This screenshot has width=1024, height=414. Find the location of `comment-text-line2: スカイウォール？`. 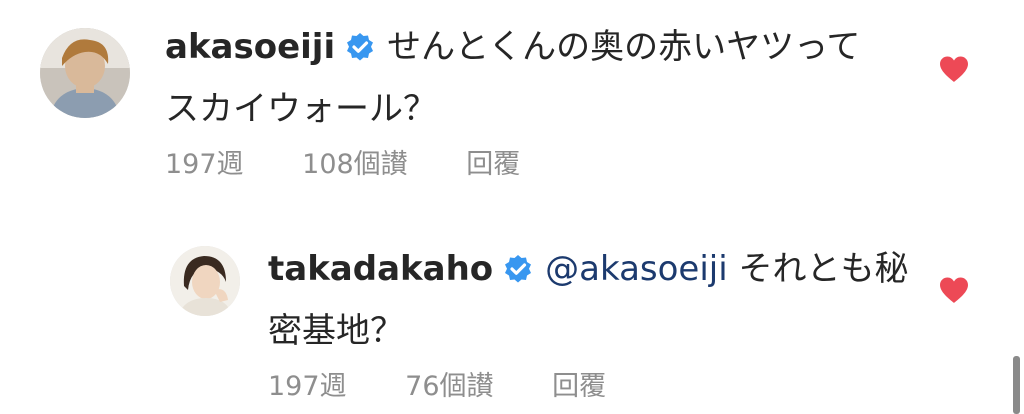

comment-text-line2: スカイウォール？ is located at coordinates (301, 109).